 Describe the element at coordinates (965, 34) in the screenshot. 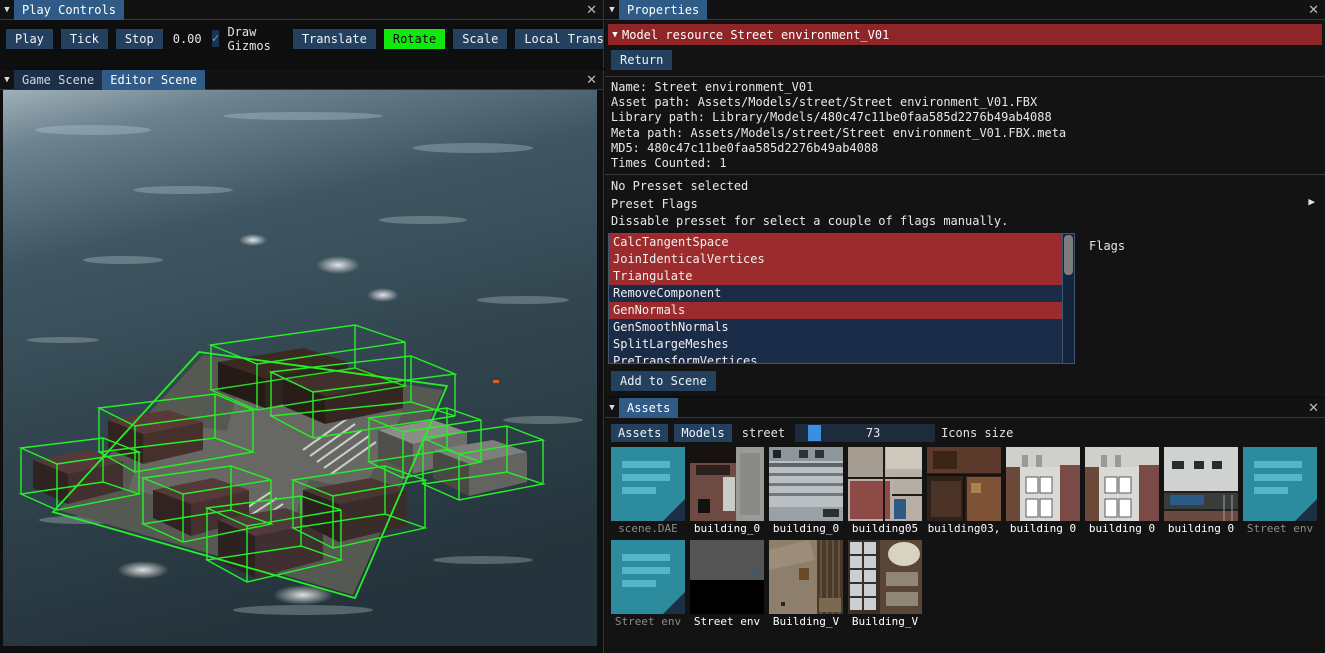

I see `resource-header: ▼ Model resource Street environment_V01` at that location.